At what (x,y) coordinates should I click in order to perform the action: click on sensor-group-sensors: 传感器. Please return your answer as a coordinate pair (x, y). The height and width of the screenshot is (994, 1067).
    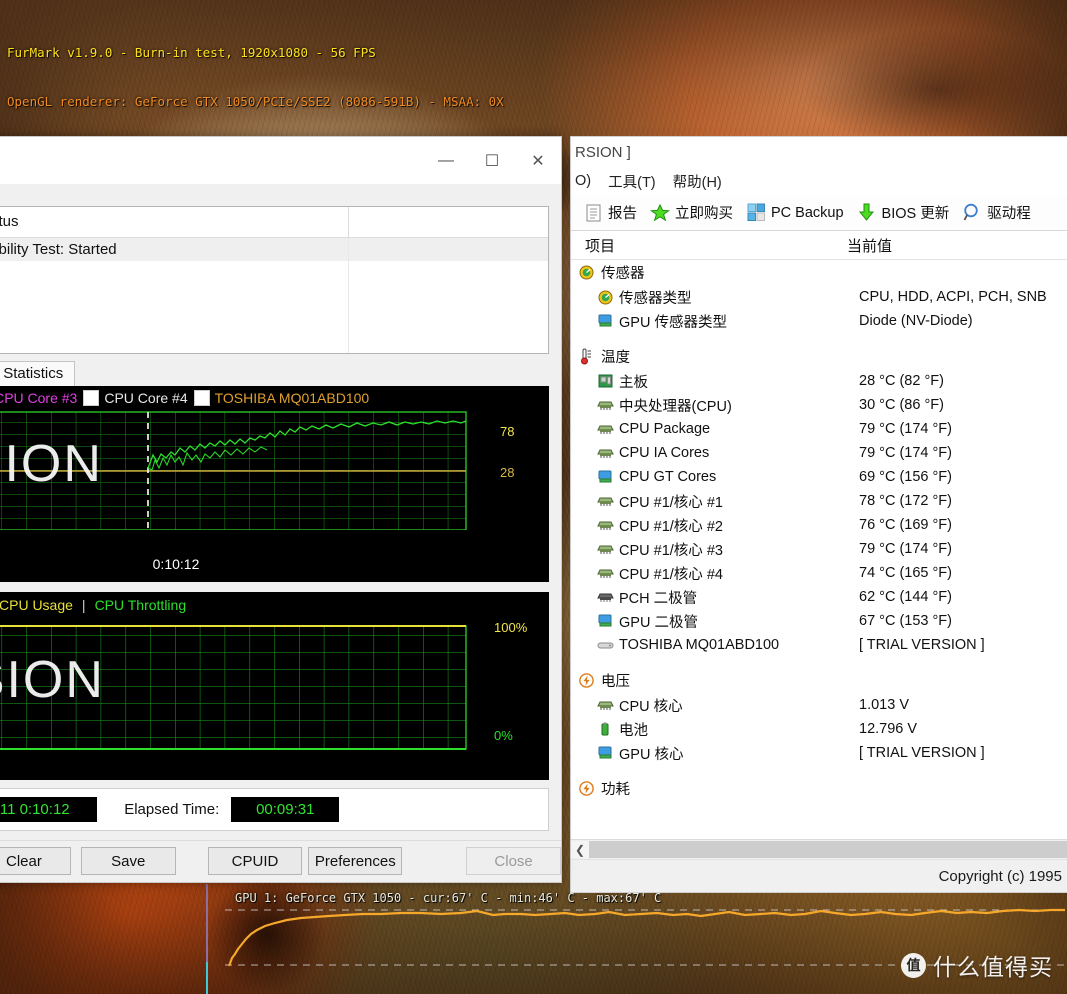
    Looking at the image, I should click on (819, 272).